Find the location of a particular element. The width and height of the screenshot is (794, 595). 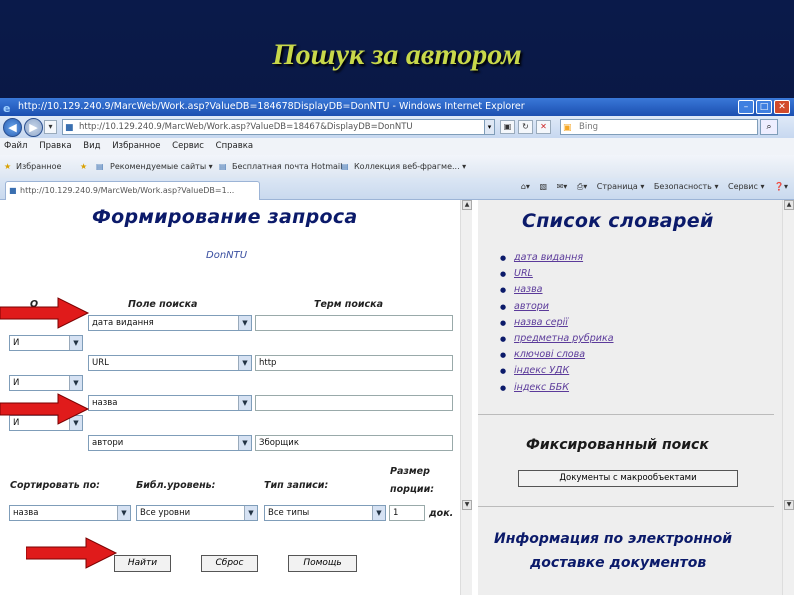

home-icon: ⌂▾ is located at coordinates (525, 186).